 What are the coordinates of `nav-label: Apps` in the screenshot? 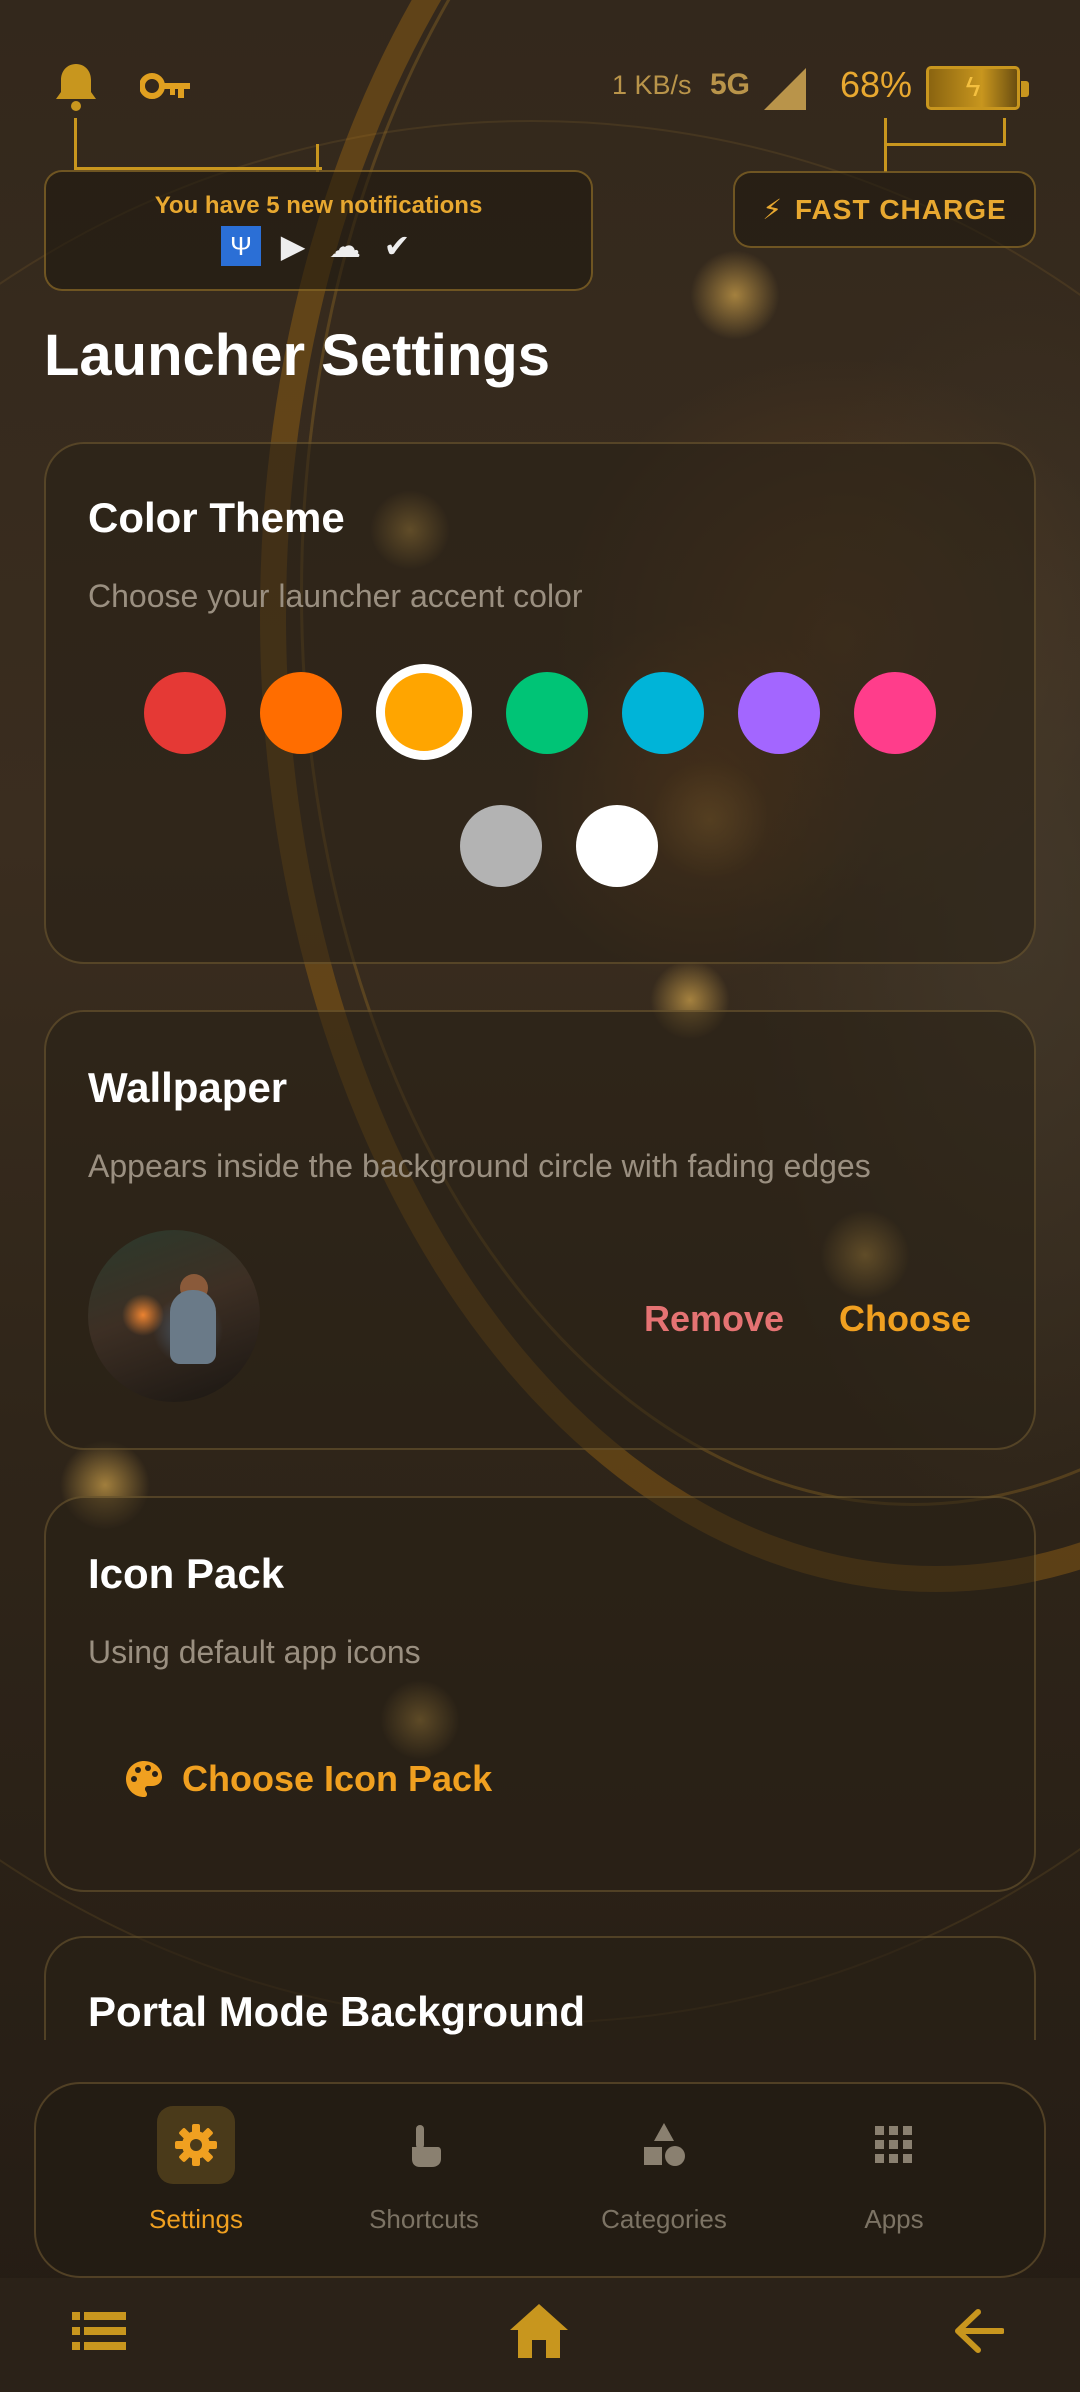 It's located at (894, 2219).